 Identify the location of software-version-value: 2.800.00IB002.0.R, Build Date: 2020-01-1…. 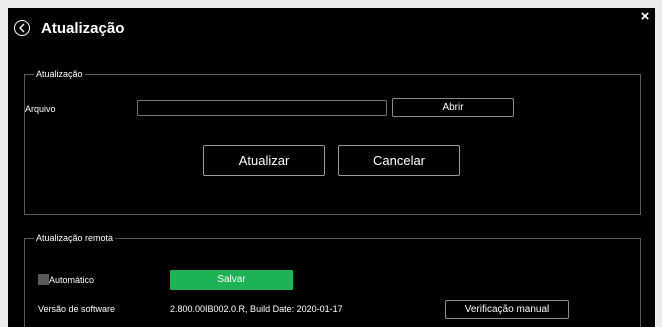
(256, 309).